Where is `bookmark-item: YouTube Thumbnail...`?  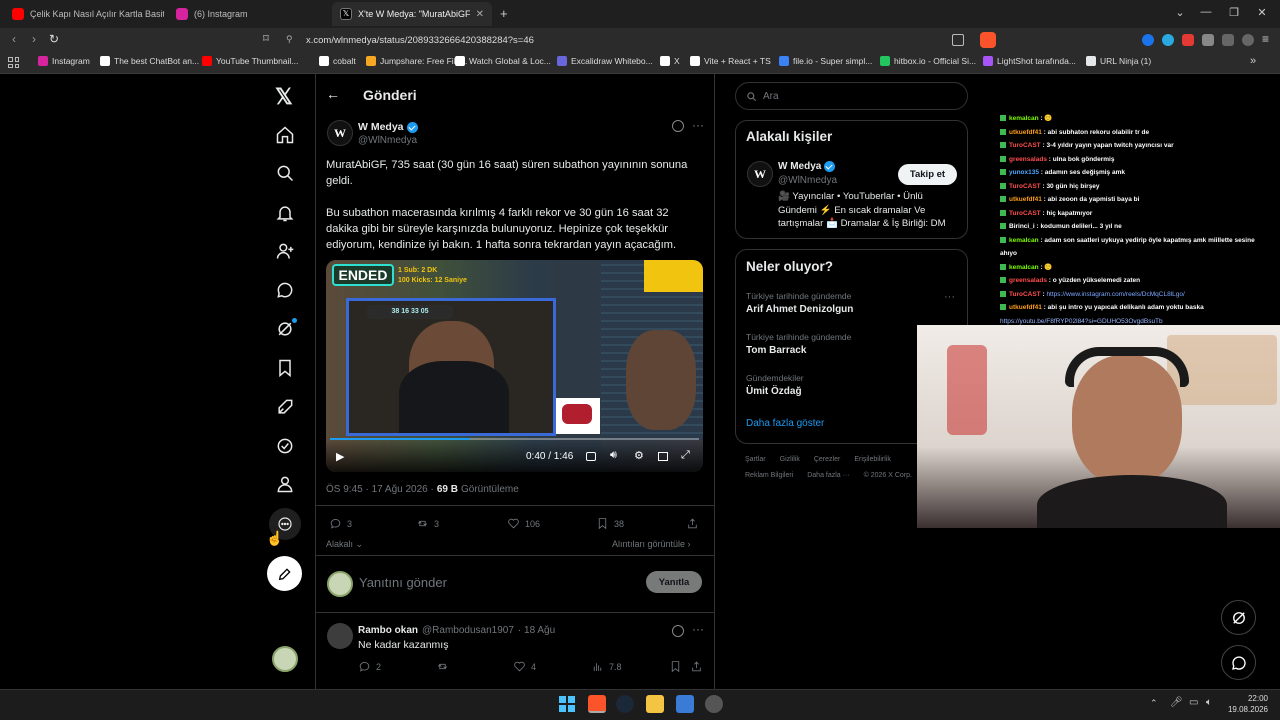 bookmark-item: YouTube Thumbnail... is located at coordinates (250, 61).